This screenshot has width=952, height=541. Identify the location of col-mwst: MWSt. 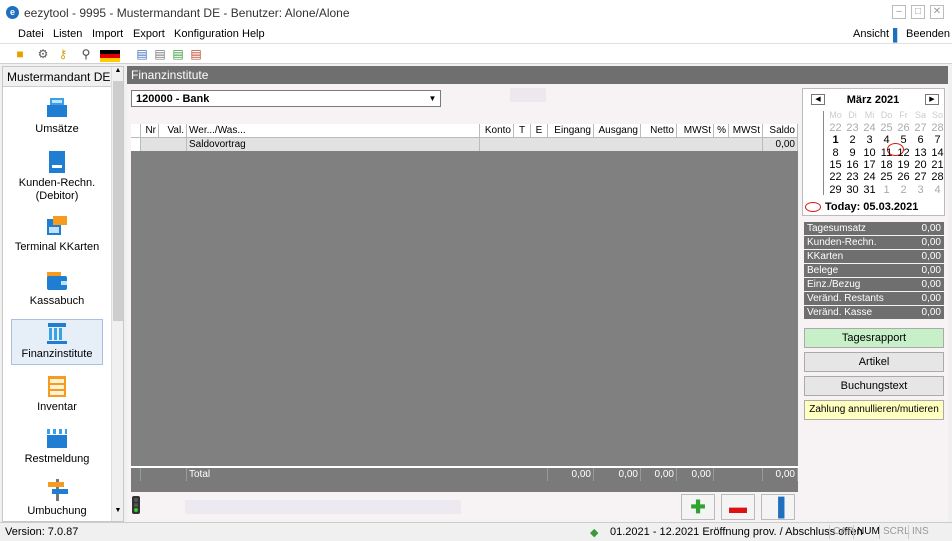
(695, 131).